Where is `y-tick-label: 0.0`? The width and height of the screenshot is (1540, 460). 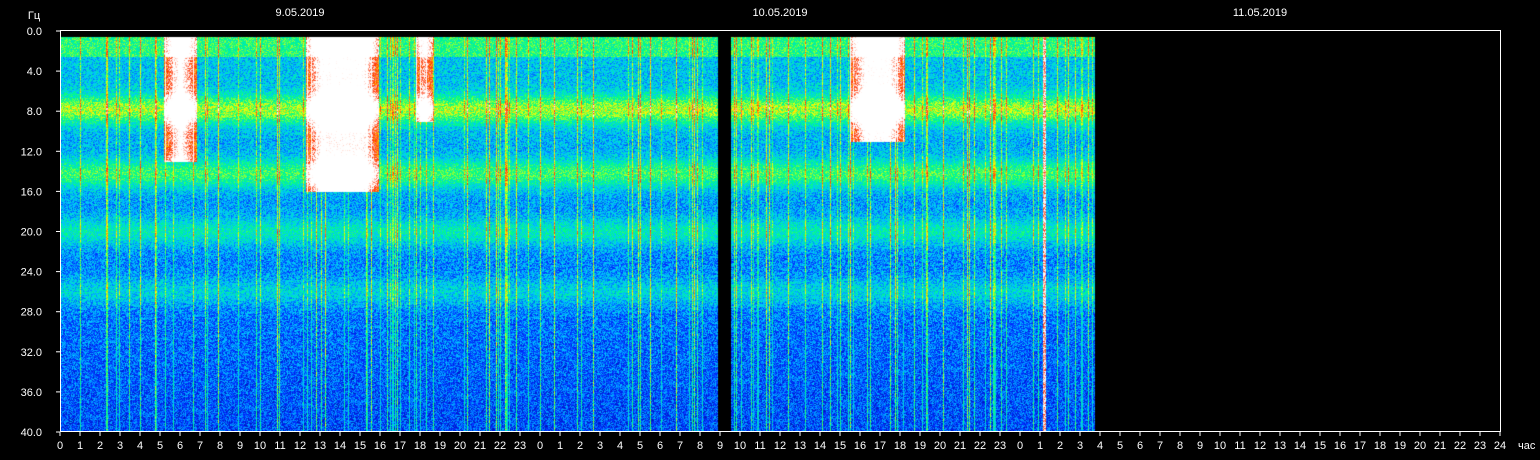 y-tick-label: 0.0 is located at coordinates (34, 32).